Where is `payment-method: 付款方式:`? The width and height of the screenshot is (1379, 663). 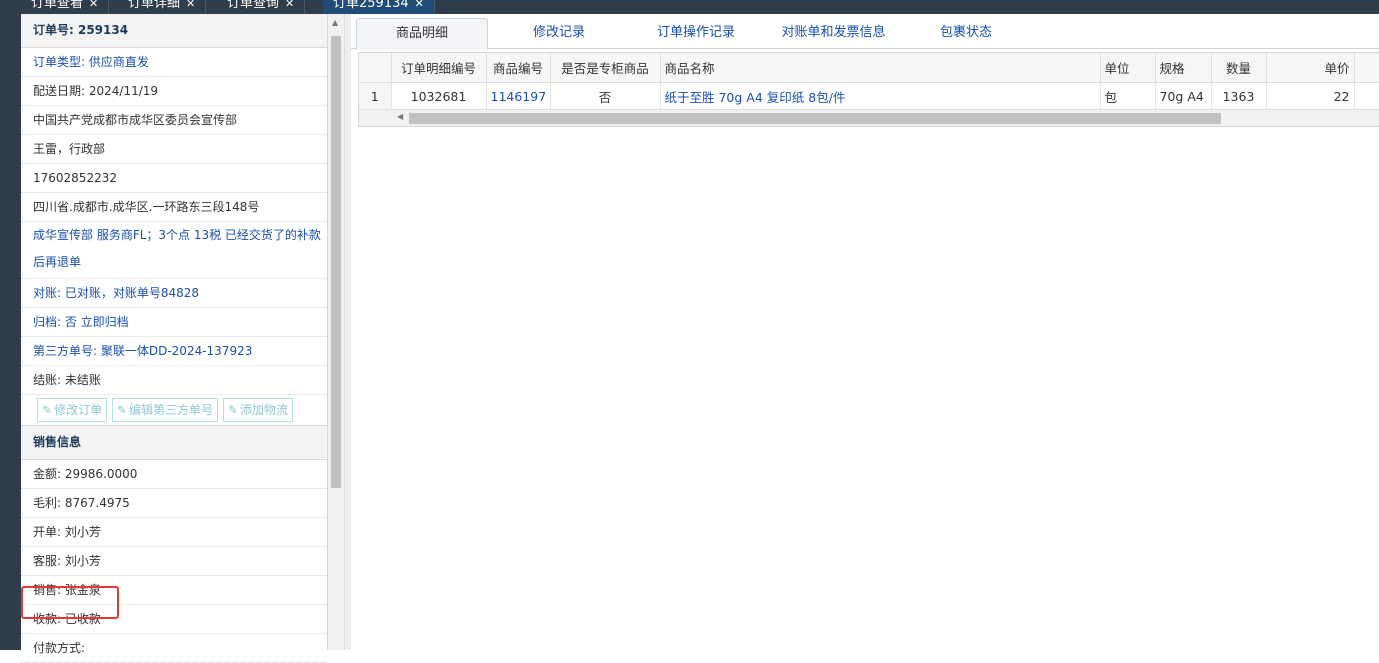
payment-method: 付款方式: is located at coordinates (174, 648).